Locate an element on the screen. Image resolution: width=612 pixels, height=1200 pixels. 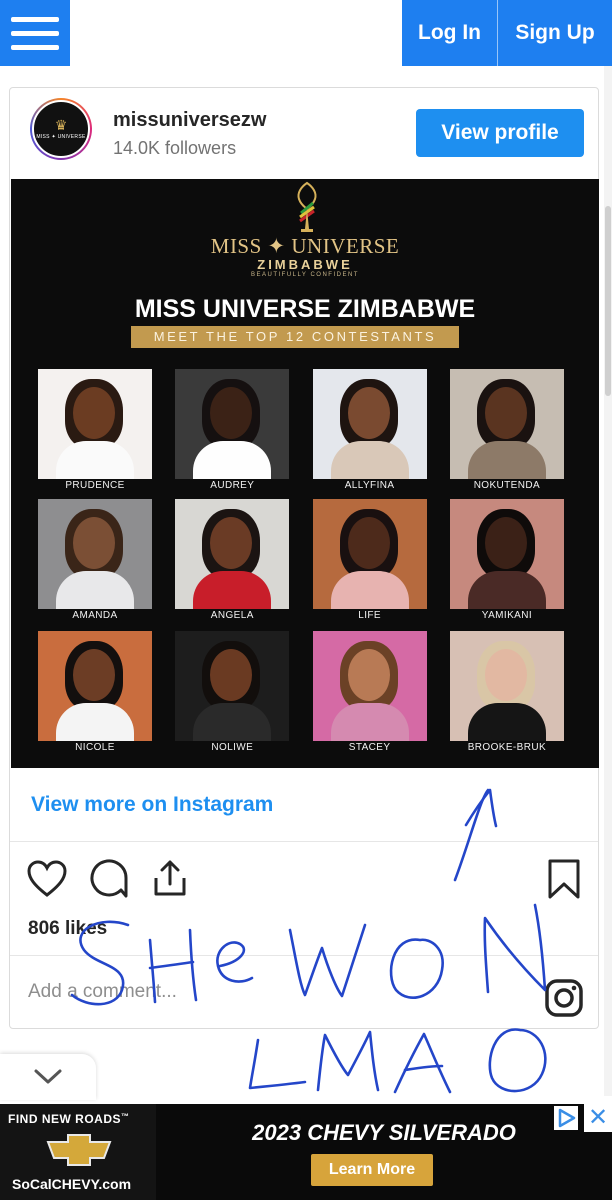
view-profile-button: View profile is located at coordinates (500, 133).